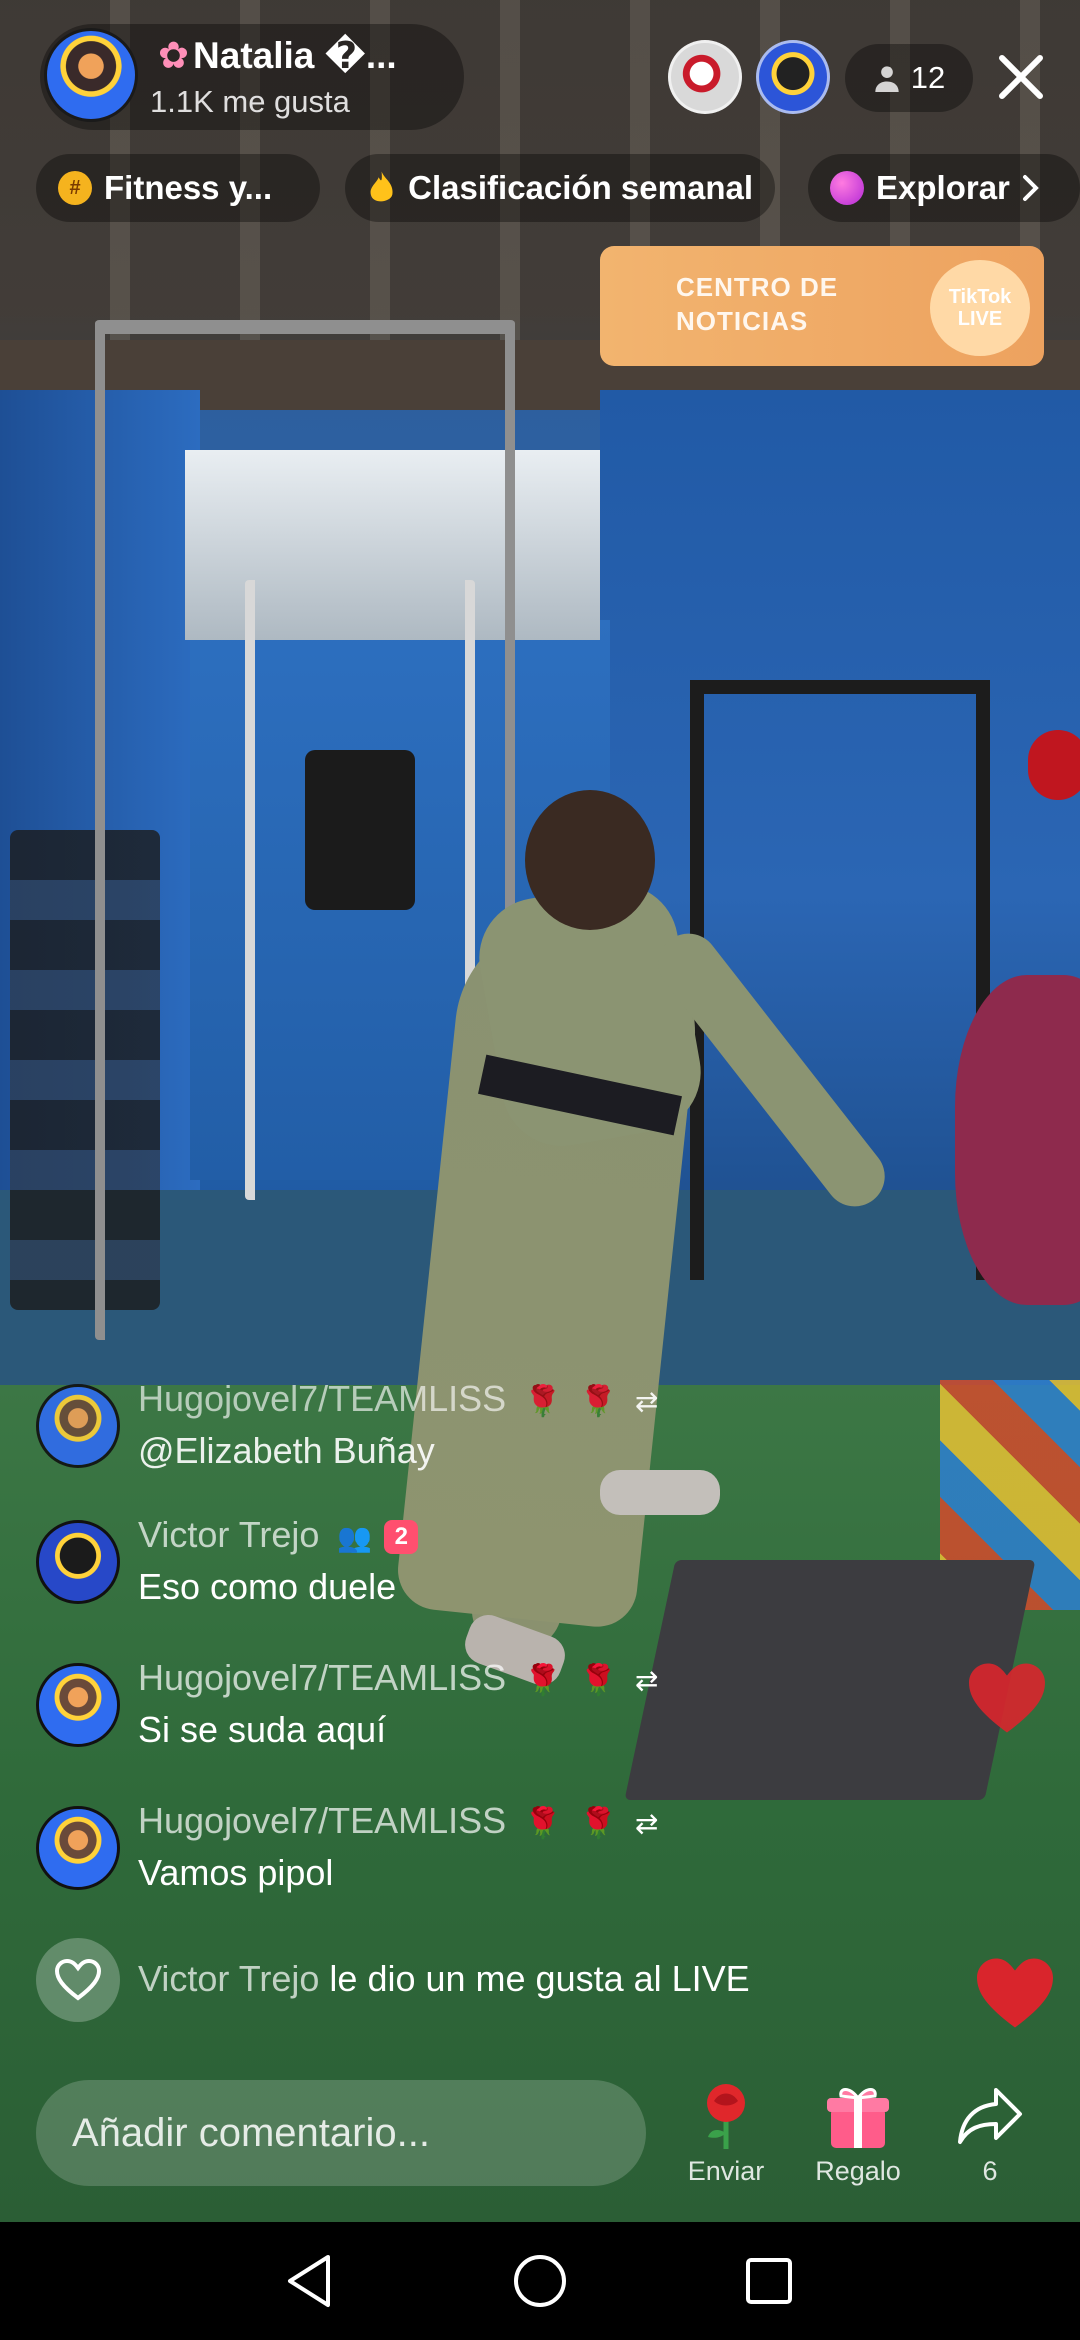 The height and width of the screenshot is (2340, 1080). What do you see at coordinates (496, 1863) in the screenshot?
I see `chat-comment: Hugojovel7/TEAMLISS 🌹 🌹 ⇄ Vamos pipol` at bounding box center [496, 1863].